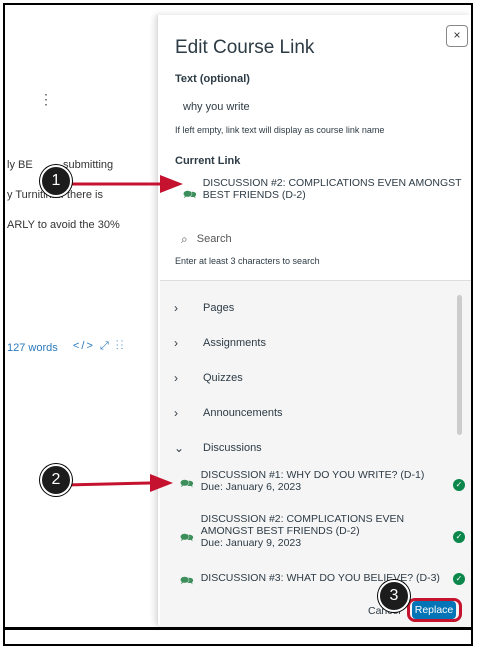  I want to click on group-discussions: ⌄ Discussions, so click(218, 448).